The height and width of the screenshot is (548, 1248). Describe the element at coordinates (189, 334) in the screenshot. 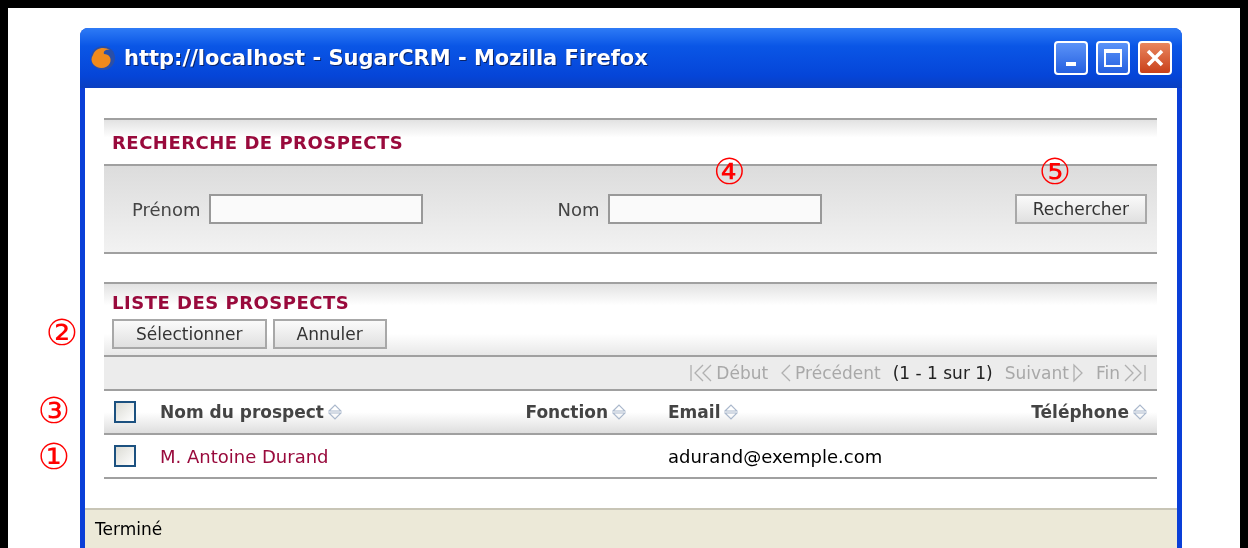

I see `select-button: Sélectionner` at that location.